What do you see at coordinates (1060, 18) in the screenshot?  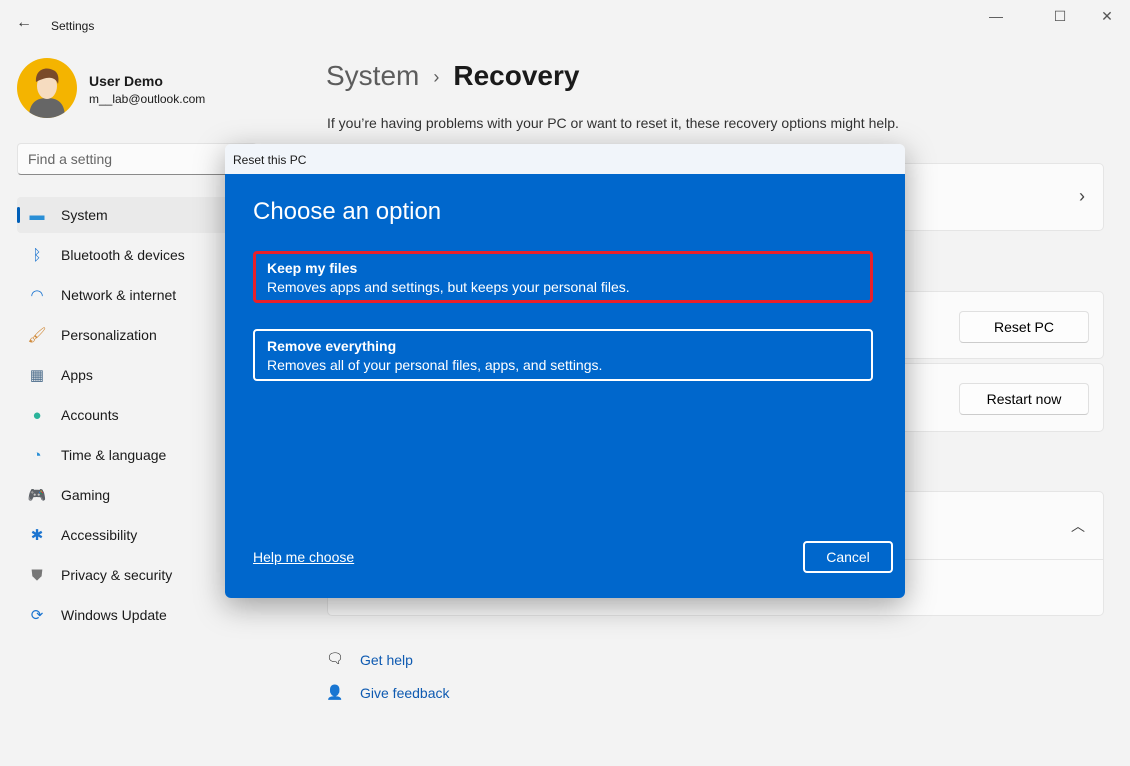 I see `maximize-icon: ☐` at bounding box center [1060, 18].